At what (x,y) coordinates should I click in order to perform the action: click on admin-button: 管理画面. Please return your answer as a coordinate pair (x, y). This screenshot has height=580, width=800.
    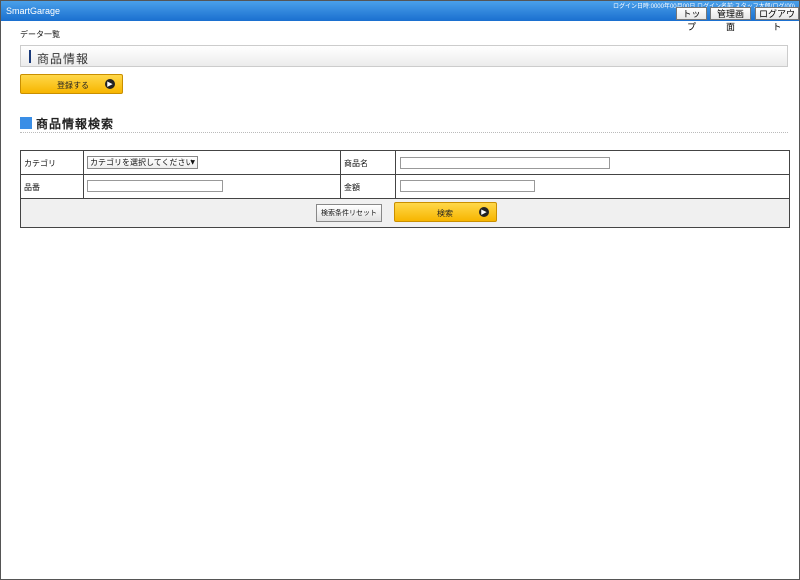
    Looking at the image, I should click on (730, 19).